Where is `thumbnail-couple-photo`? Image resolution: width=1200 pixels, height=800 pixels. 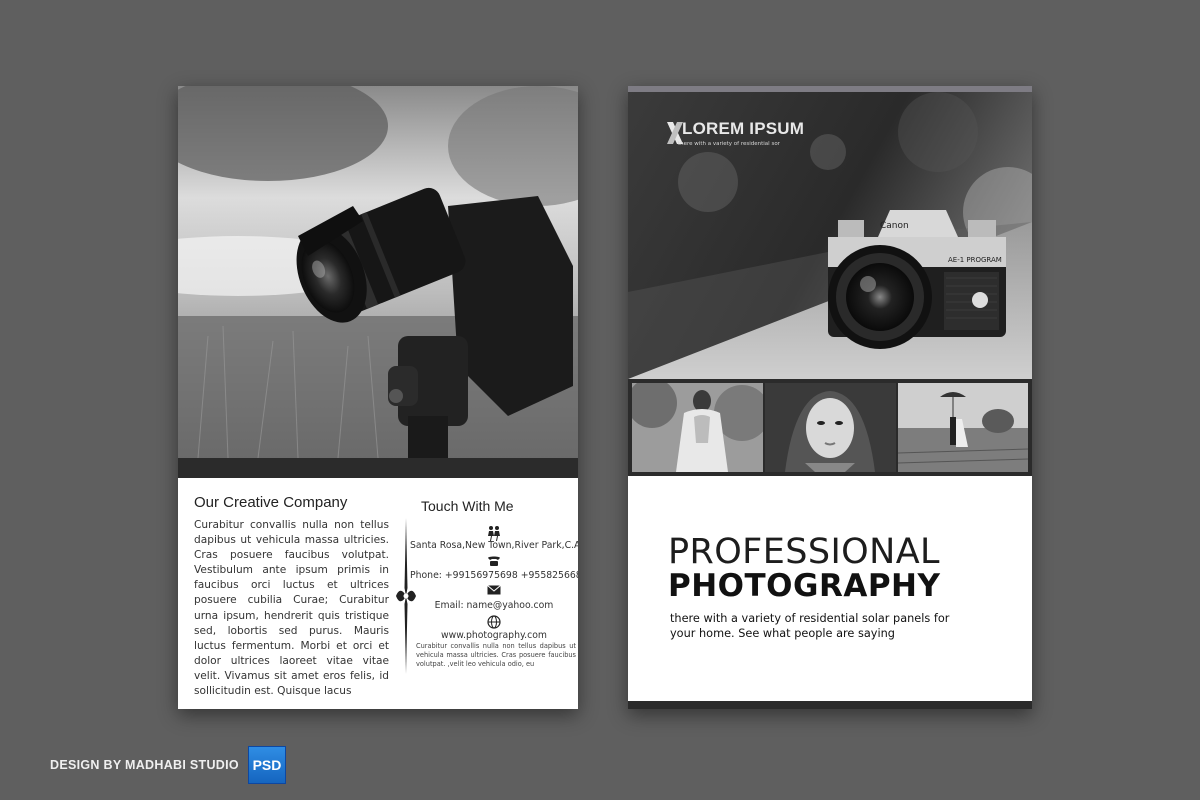 thumbnail-couple-photo is located at coordinates (963, 427).